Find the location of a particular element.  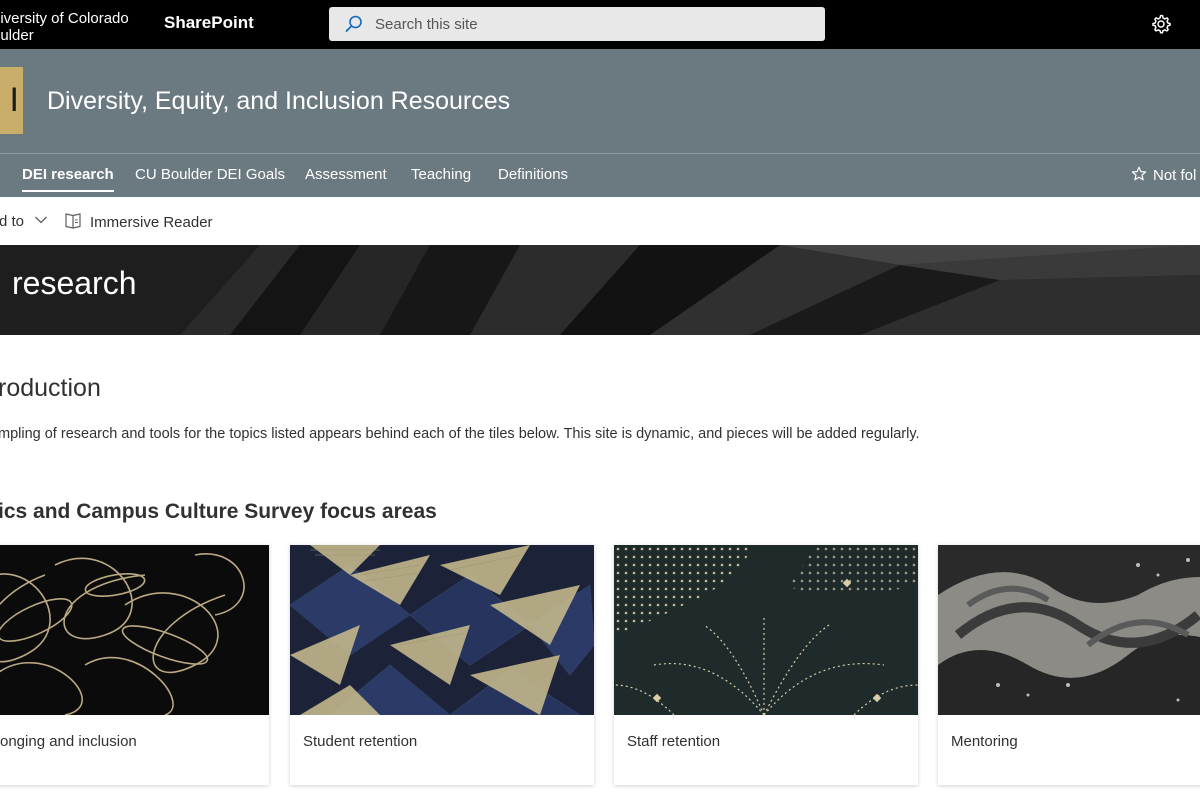

app-name-link: SharePoint is located at coordinates (209, 23).